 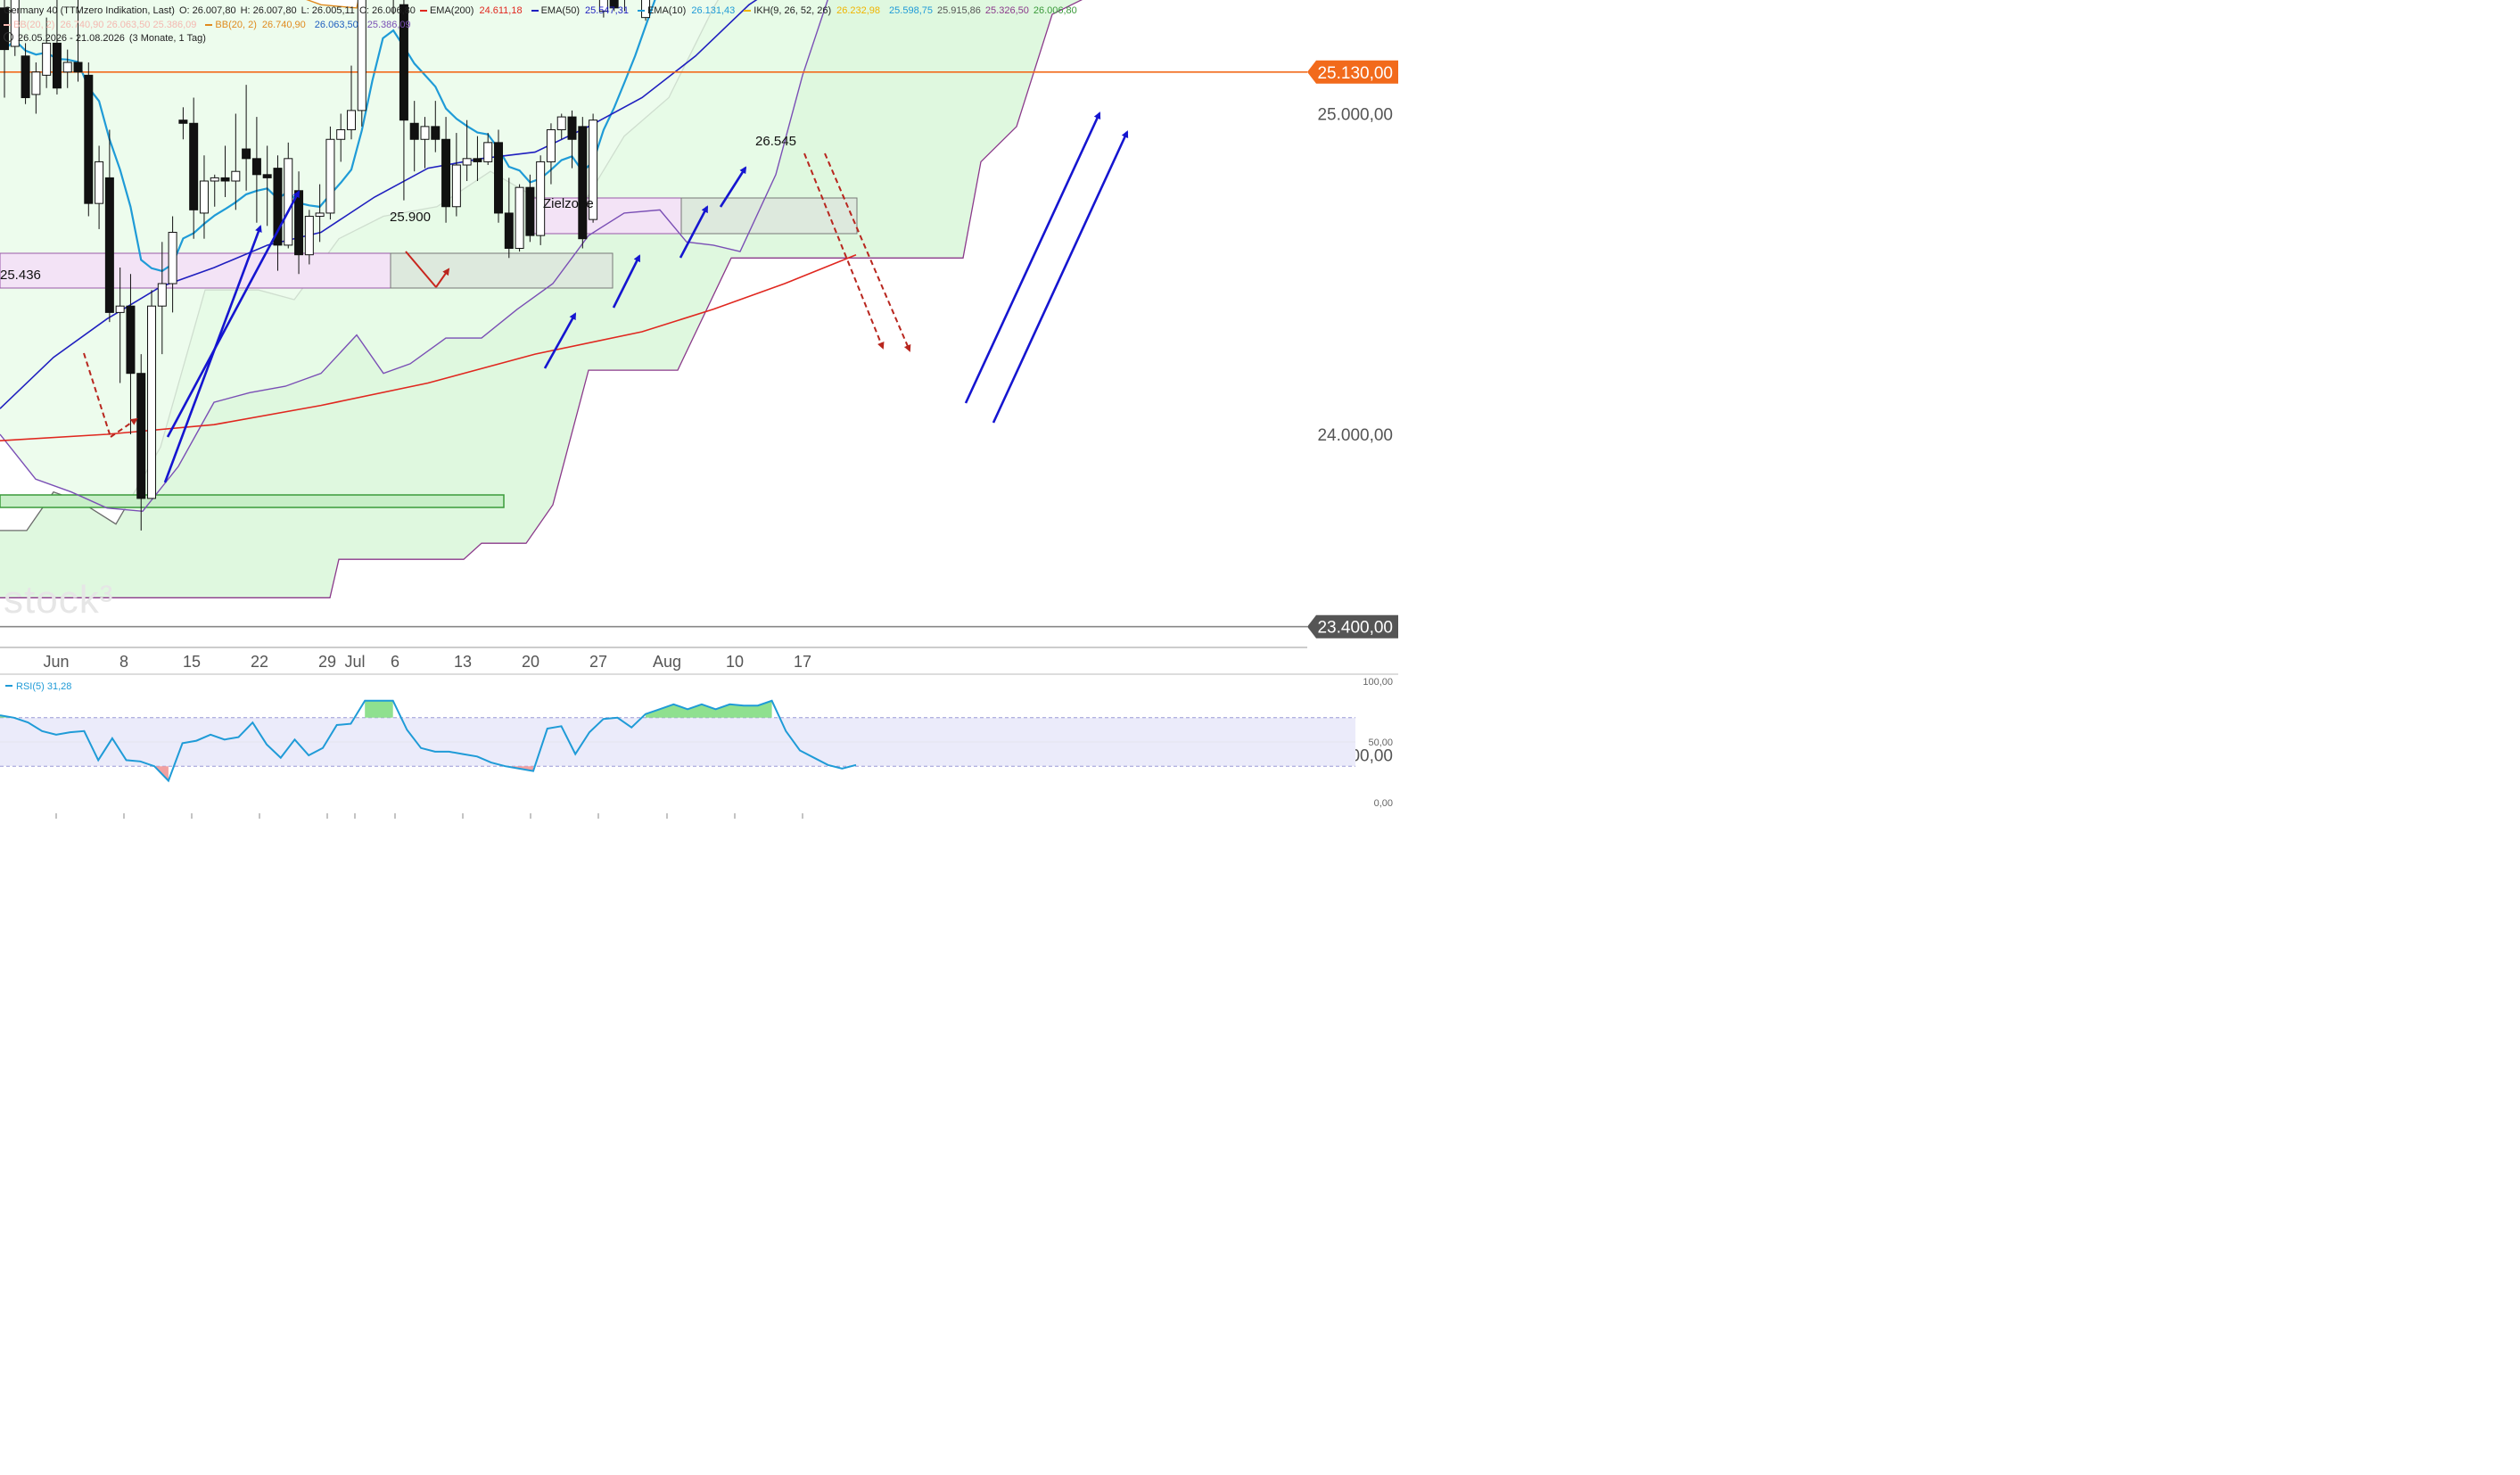 What do you see at coordinates (1381, 743) in the screenshot?
I see `rsi-tick-label: 50,00` at bounding box center [1381, 743].